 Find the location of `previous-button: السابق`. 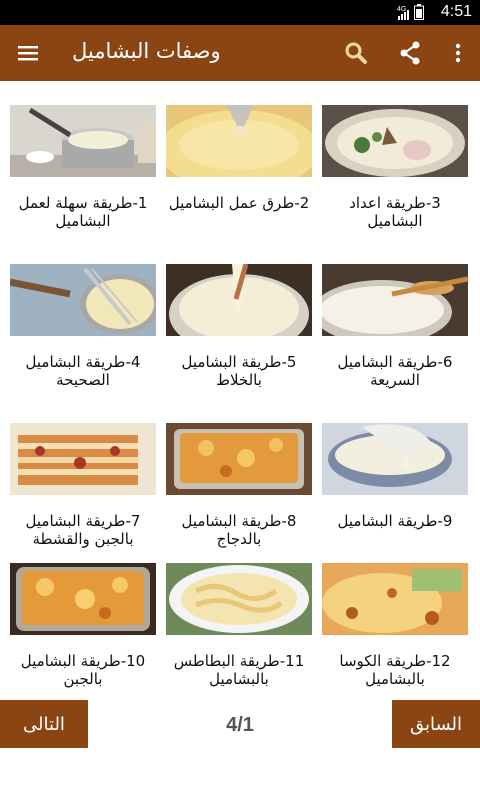

previous-button: السابق is located at coordinates (436, 724).